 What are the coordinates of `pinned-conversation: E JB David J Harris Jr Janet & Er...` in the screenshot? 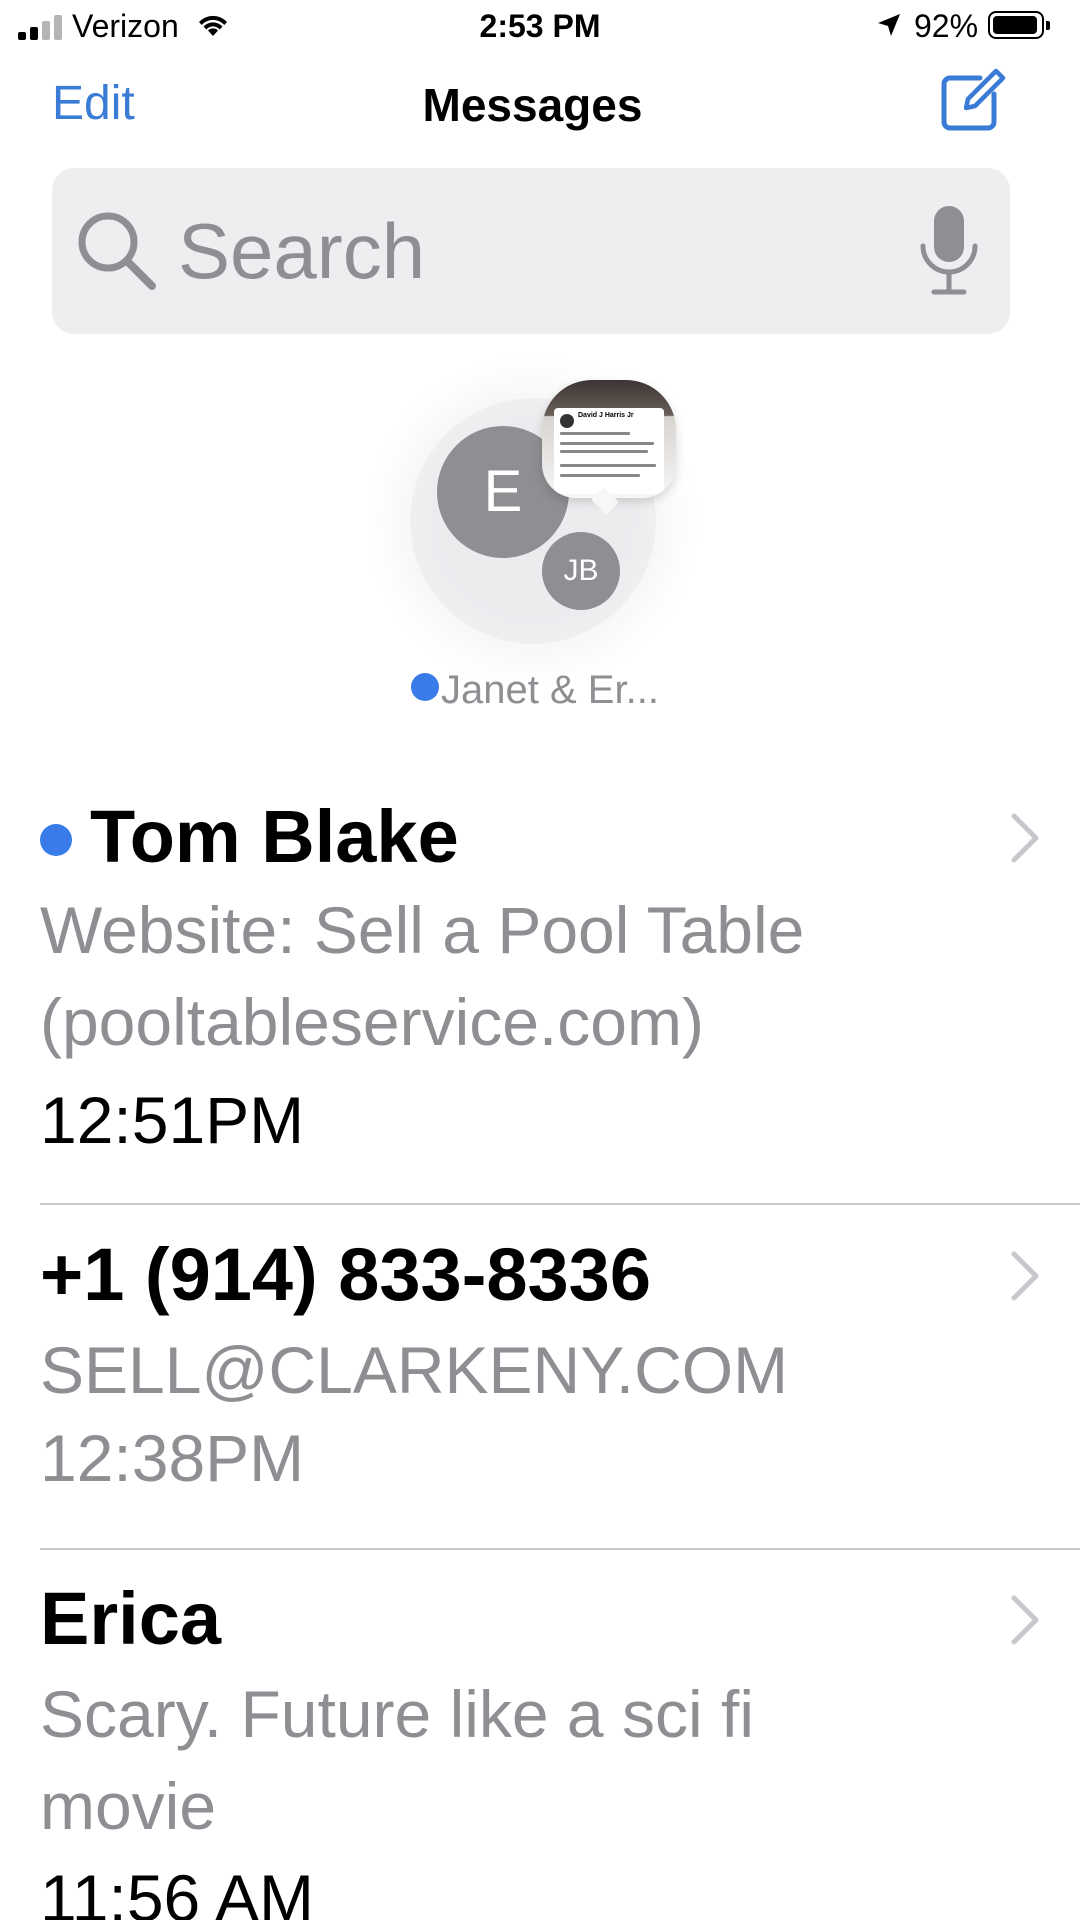 It's located at (535, 545).